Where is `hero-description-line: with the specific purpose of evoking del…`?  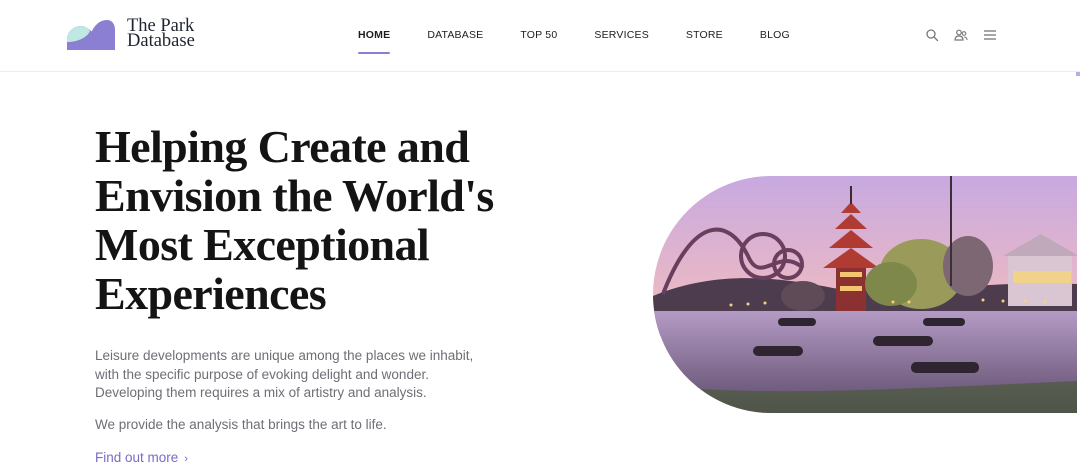
hero-description-line: with the specific purpose of evoking del… is located at coordinates (262, 374).